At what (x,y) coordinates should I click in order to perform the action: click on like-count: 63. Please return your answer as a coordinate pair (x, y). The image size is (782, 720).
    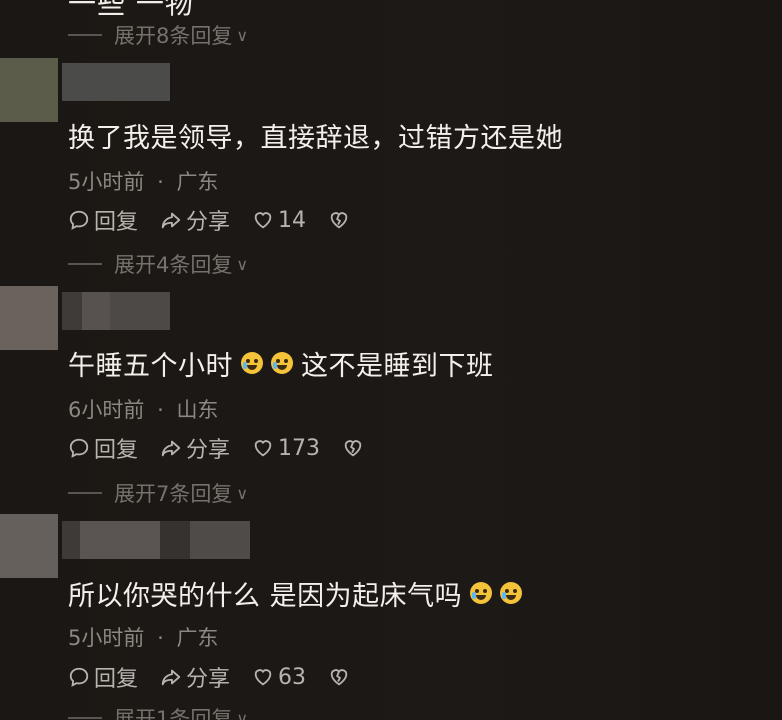
    Looking at the image, I should click on (292, 677).